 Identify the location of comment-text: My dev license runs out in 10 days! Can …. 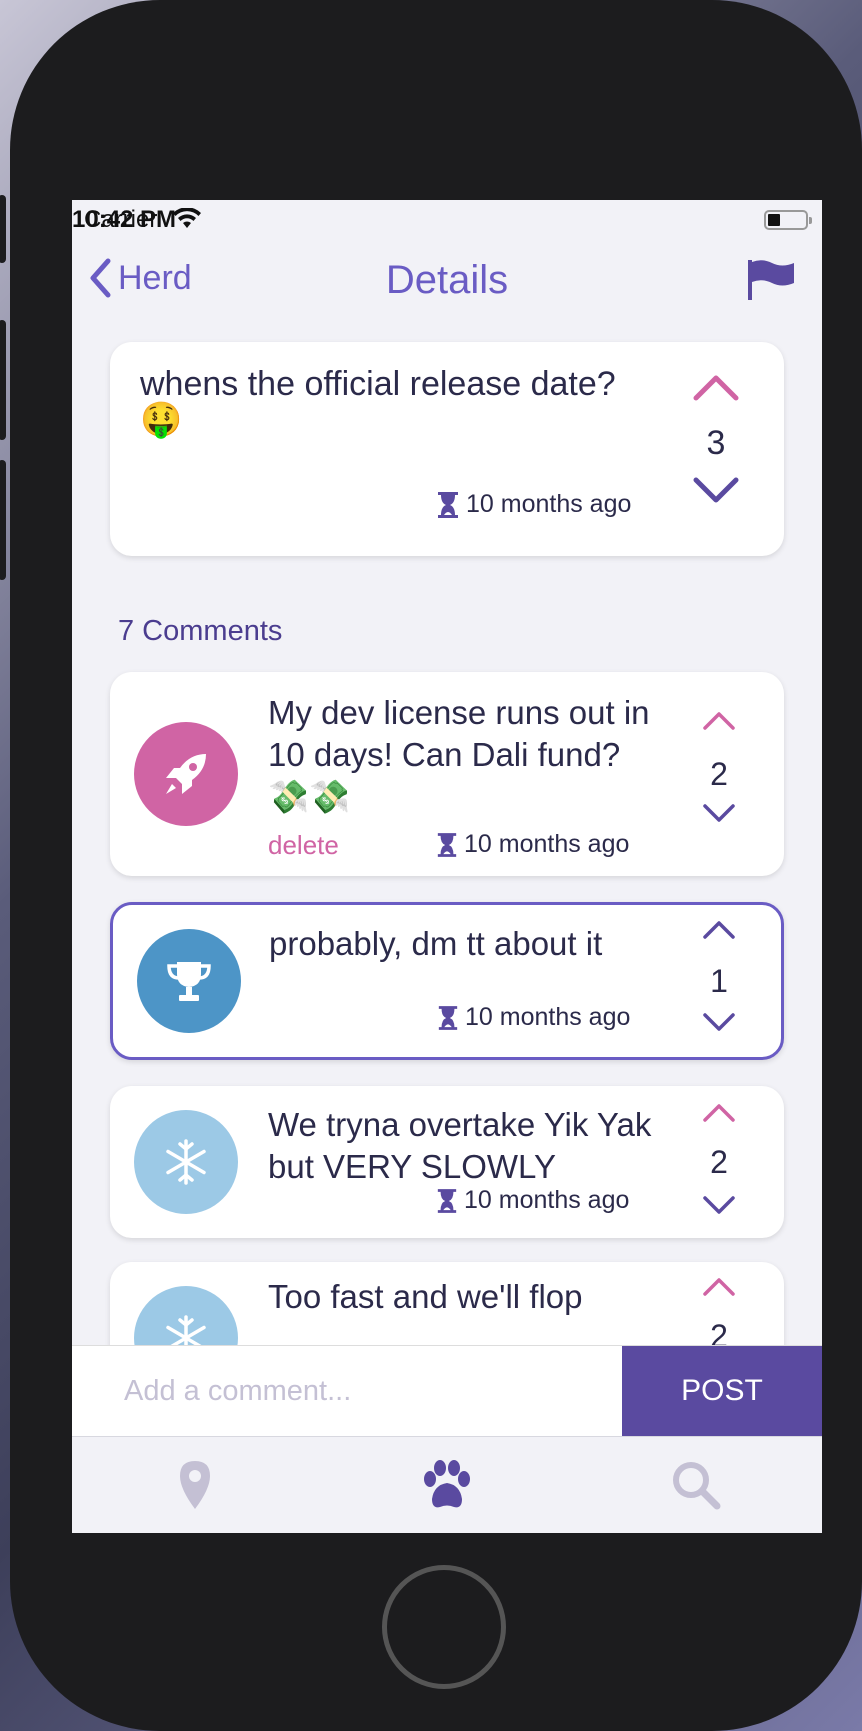
(459, 754).